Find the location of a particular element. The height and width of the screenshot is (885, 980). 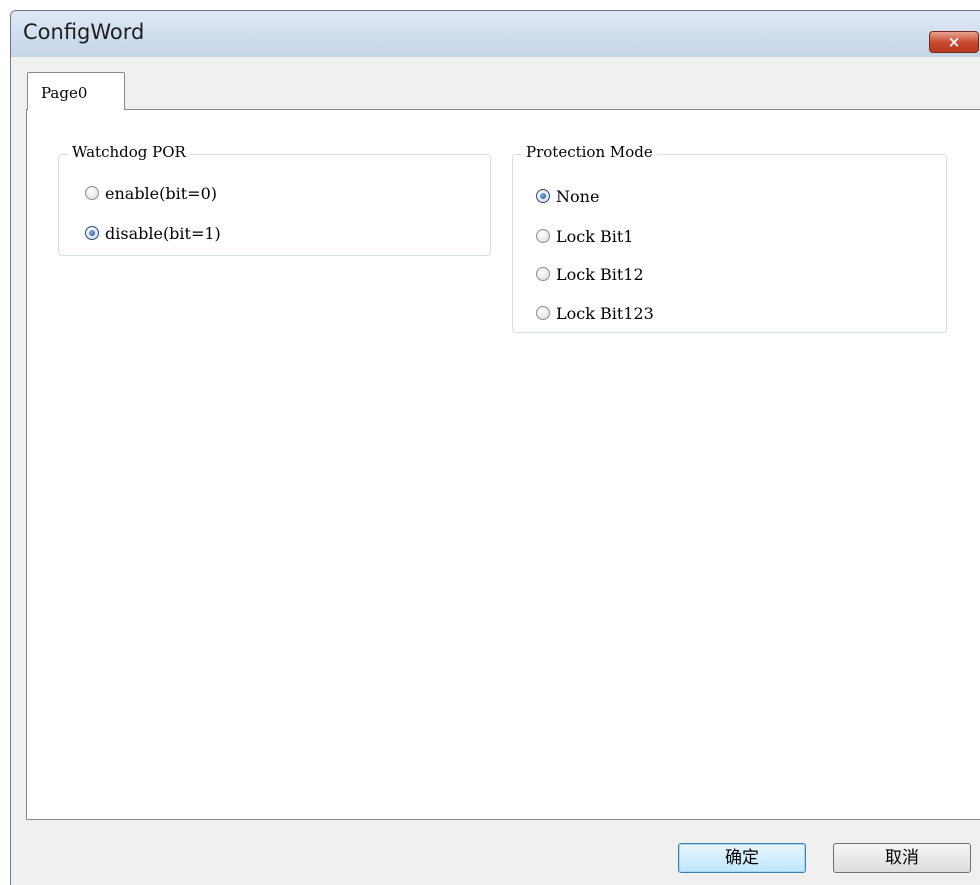

close-icon: × is located at coordinates (954, 42).